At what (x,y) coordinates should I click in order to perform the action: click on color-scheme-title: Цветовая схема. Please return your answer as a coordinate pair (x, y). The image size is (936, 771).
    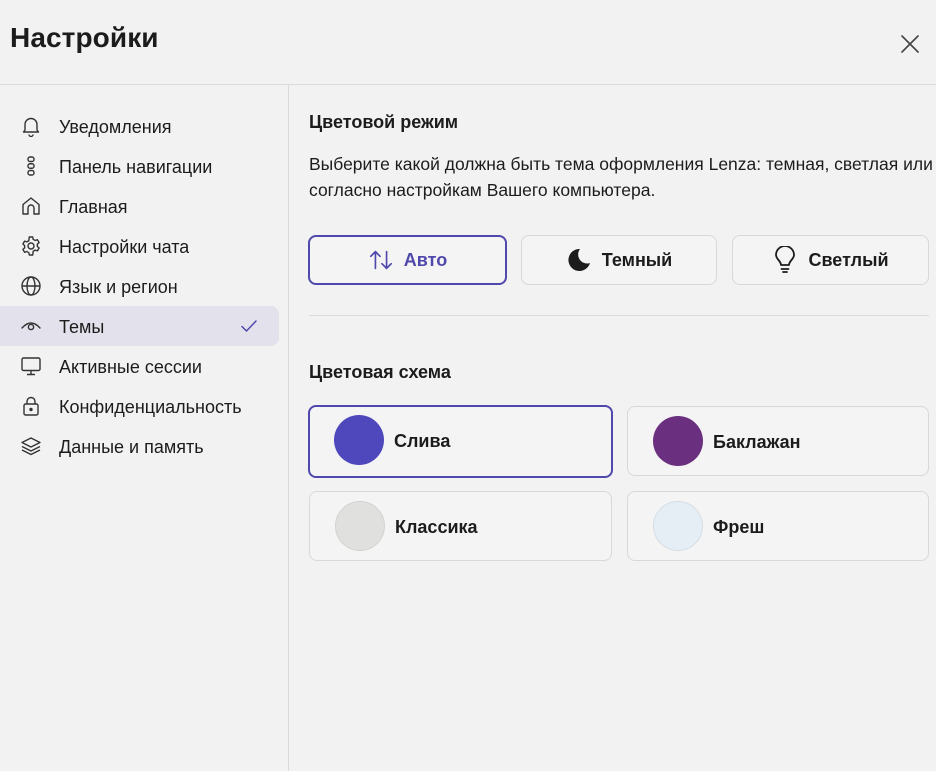
    Looking at the image, I should click on (380, 372).